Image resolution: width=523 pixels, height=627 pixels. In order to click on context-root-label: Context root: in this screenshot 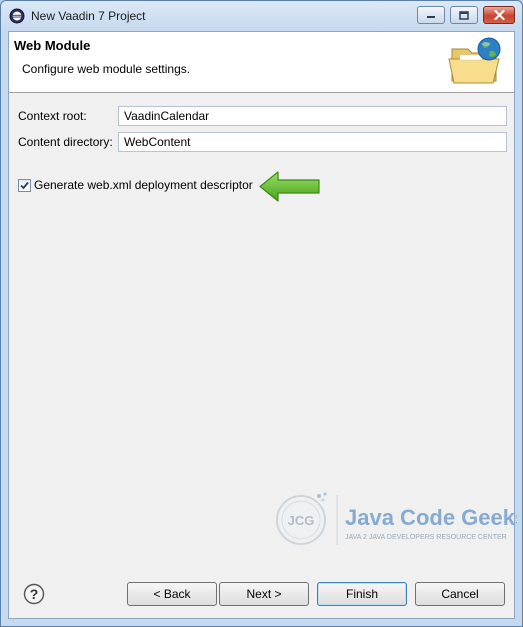, I will do `click(52, 116)`.